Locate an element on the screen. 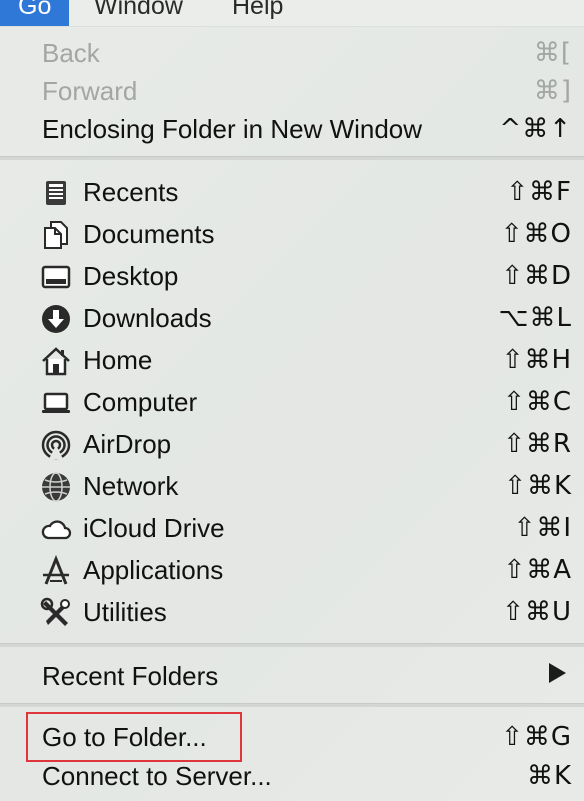 This screenshot has width=584, height=801. menu-item-computer: Computer ⇧⌘C is located at coordinates (292, 402).